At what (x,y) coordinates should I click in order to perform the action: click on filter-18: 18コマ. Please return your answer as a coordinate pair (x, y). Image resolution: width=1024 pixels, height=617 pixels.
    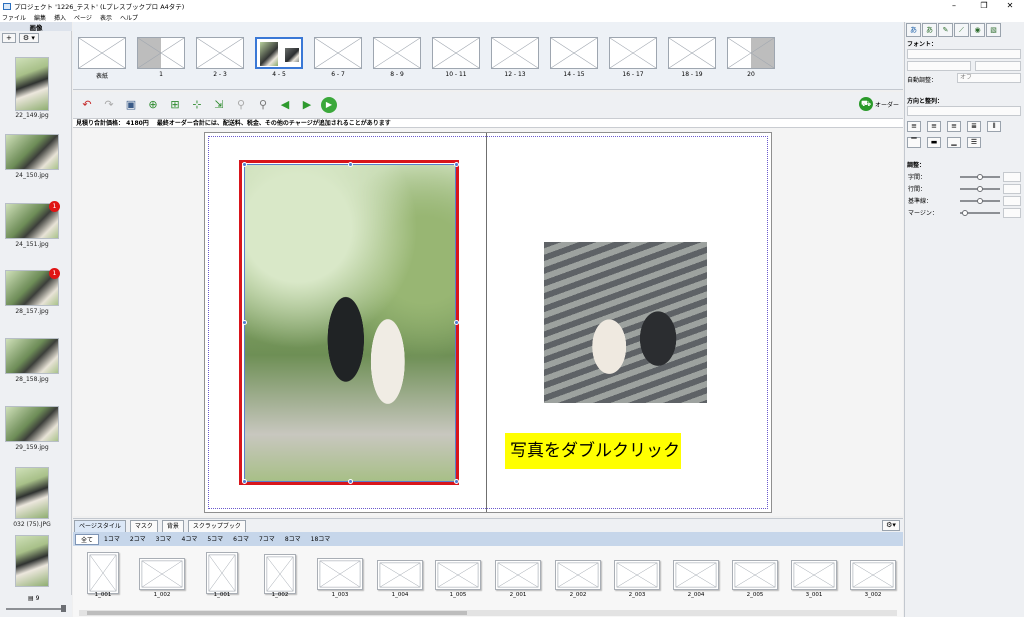
    Looking at the image, I should click on (321, 539).